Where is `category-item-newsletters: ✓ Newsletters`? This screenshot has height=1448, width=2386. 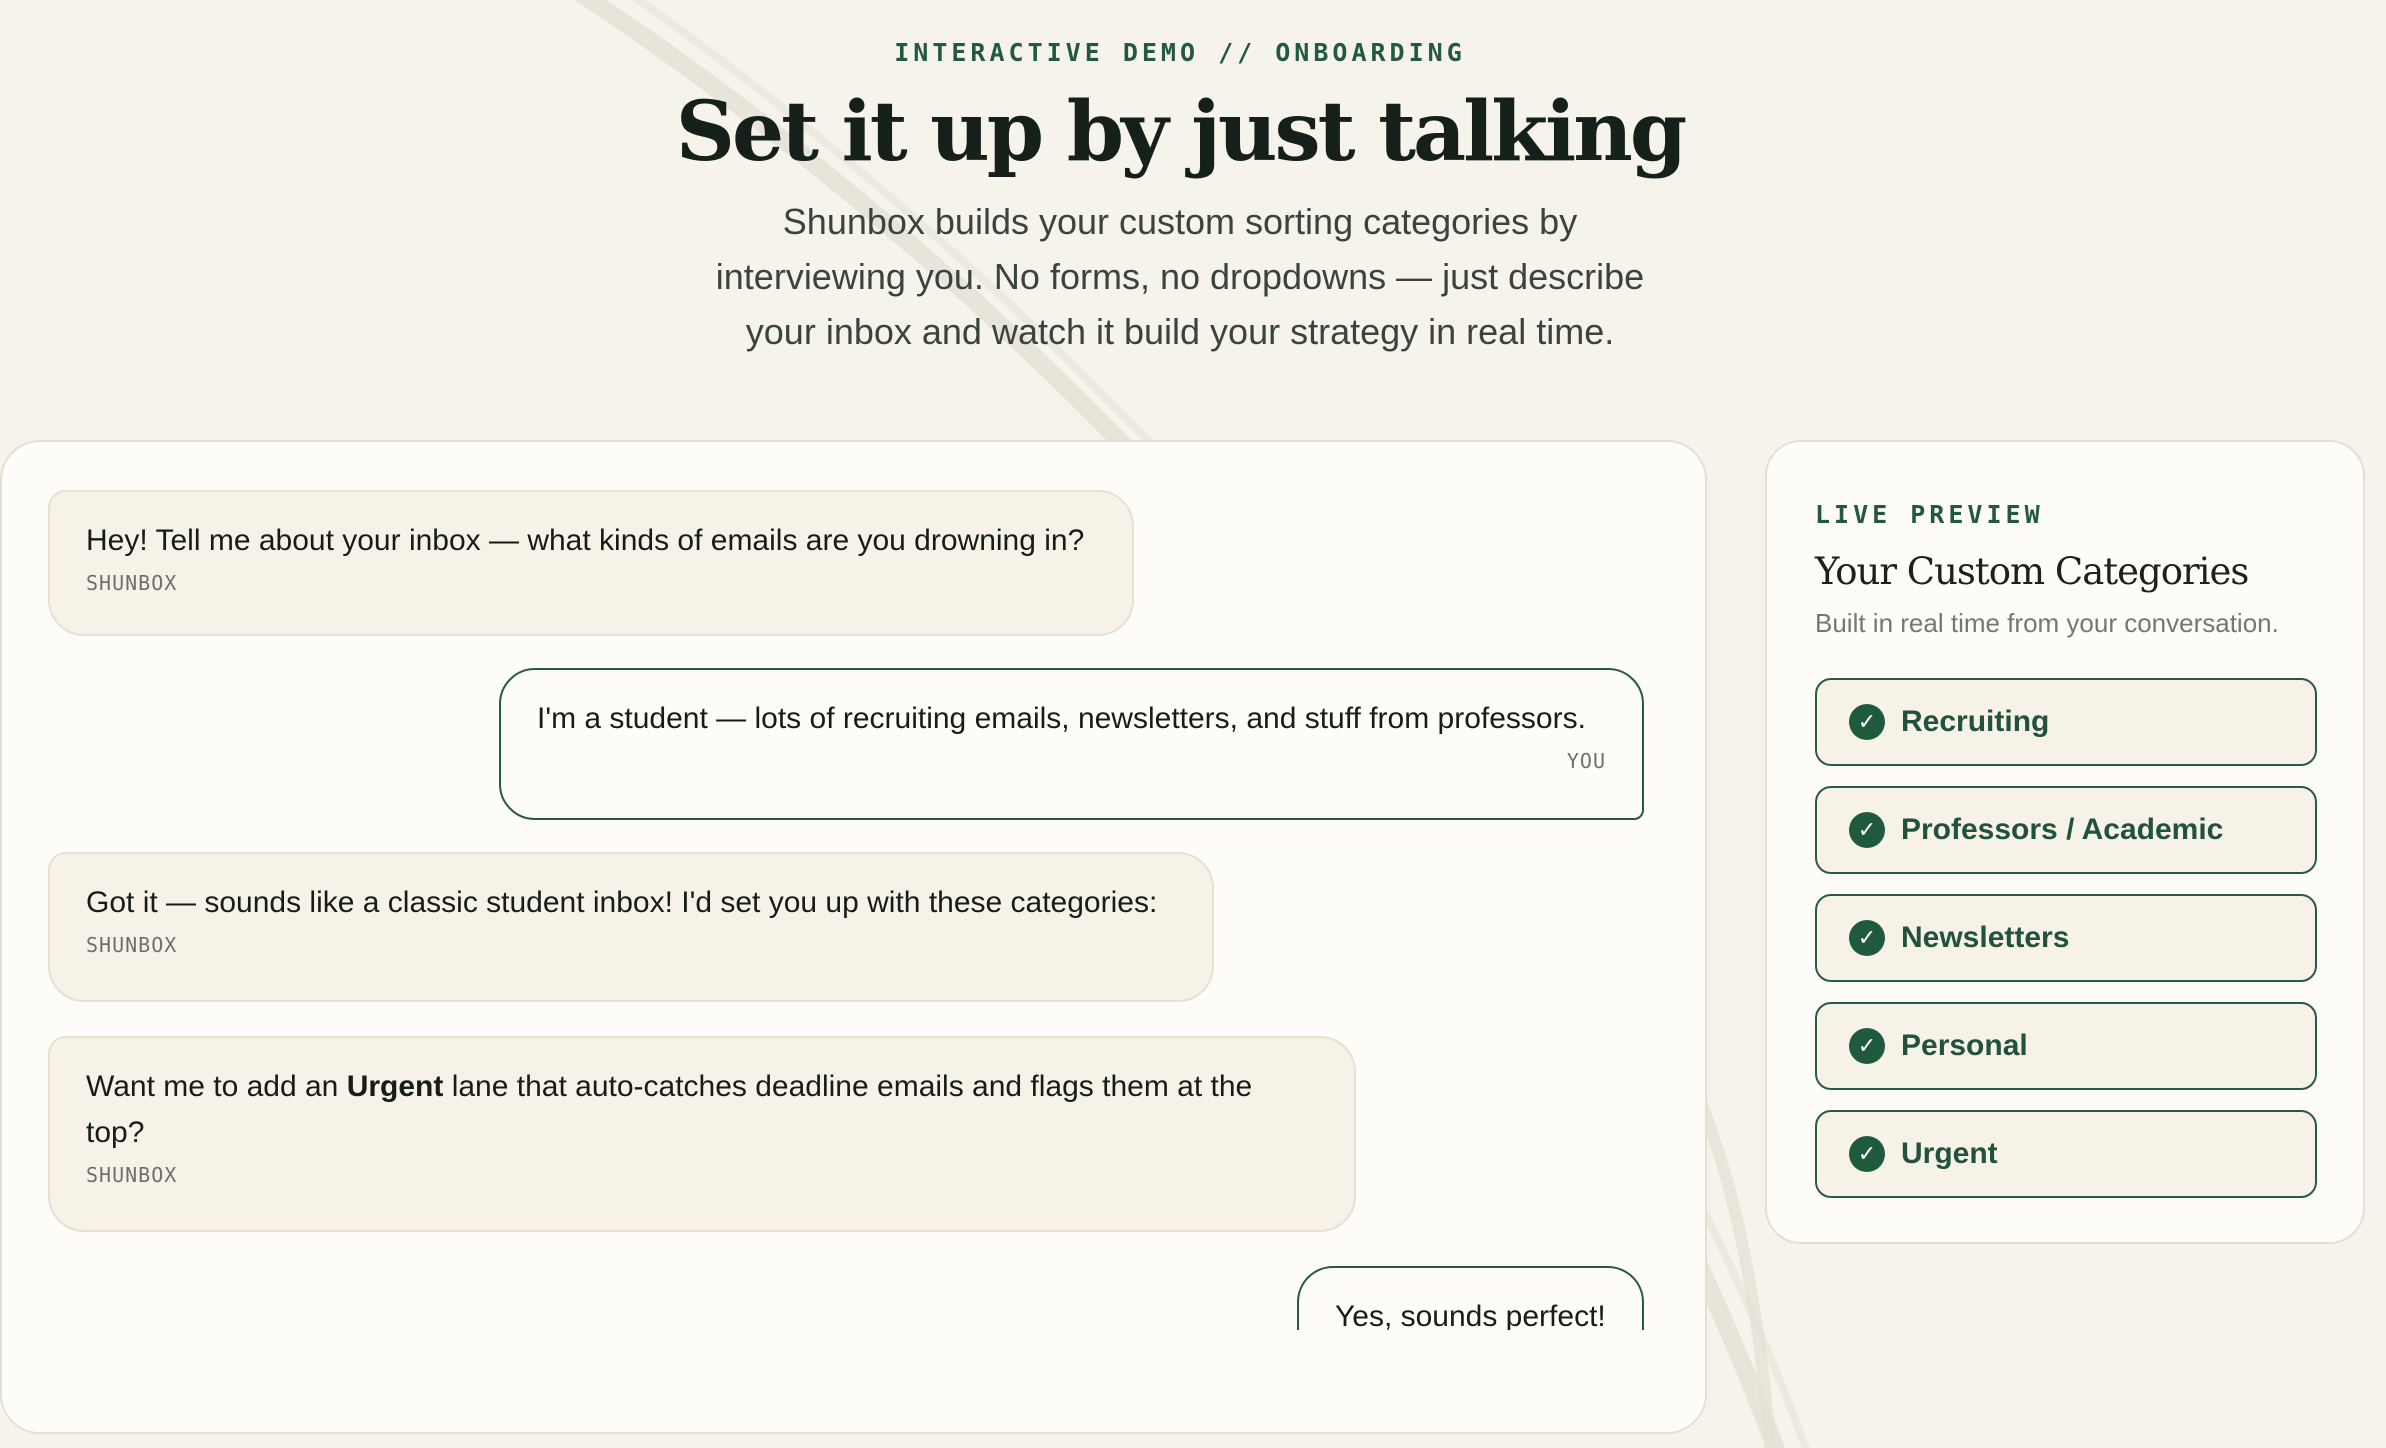 category-item-newsletters: ✓ Newsletters is located at coordinates (2066, 938).